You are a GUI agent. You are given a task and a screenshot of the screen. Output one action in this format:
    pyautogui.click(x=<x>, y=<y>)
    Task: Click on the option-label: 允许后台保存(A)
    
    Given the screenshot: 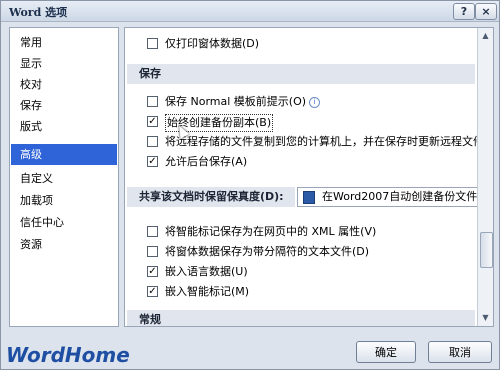 What is the action you would take?
    pyautogui.click(x=206, y=161)
    